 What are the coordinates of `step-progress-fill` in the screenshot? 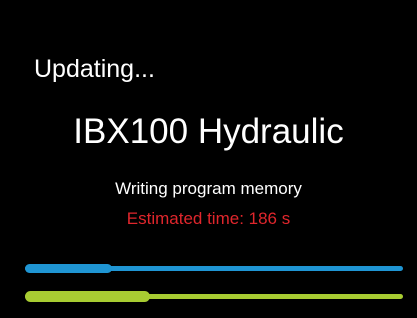 It's located at (68, 268).